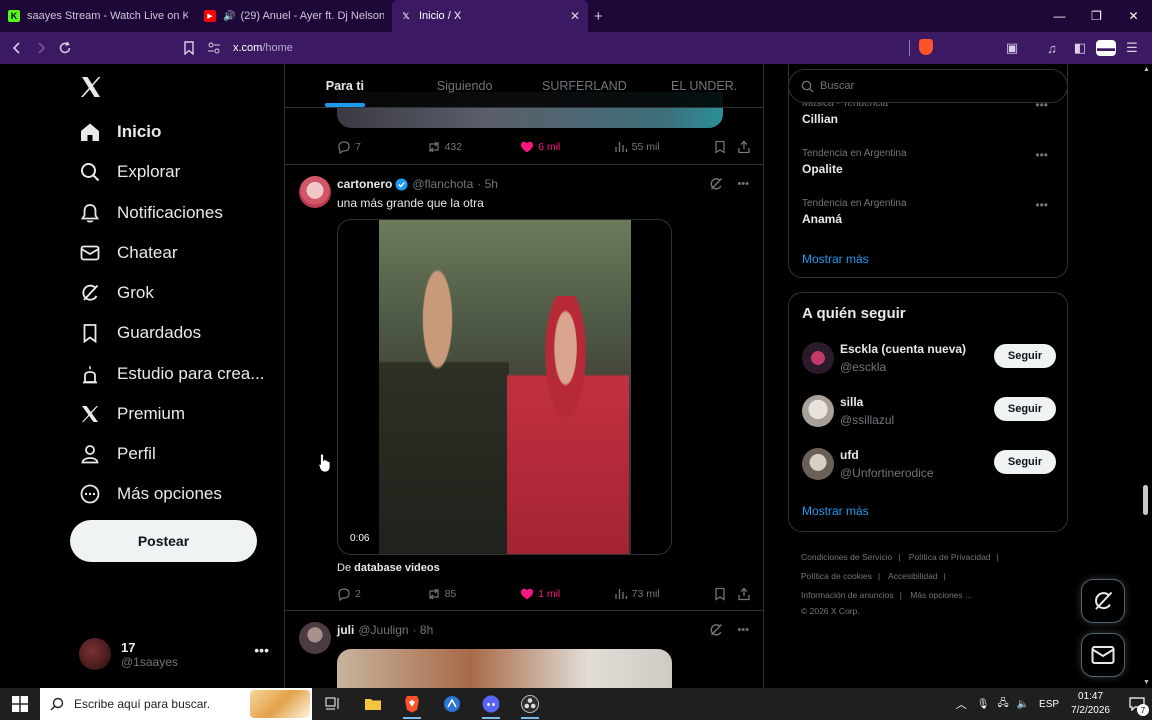 The height and width of the screenshot is (720, 1152). What do you see at coordinates (151, 213) in the screenshot?
I see `nav-item-notificaciones: Notificaciones` at bounding box center [151, 213].